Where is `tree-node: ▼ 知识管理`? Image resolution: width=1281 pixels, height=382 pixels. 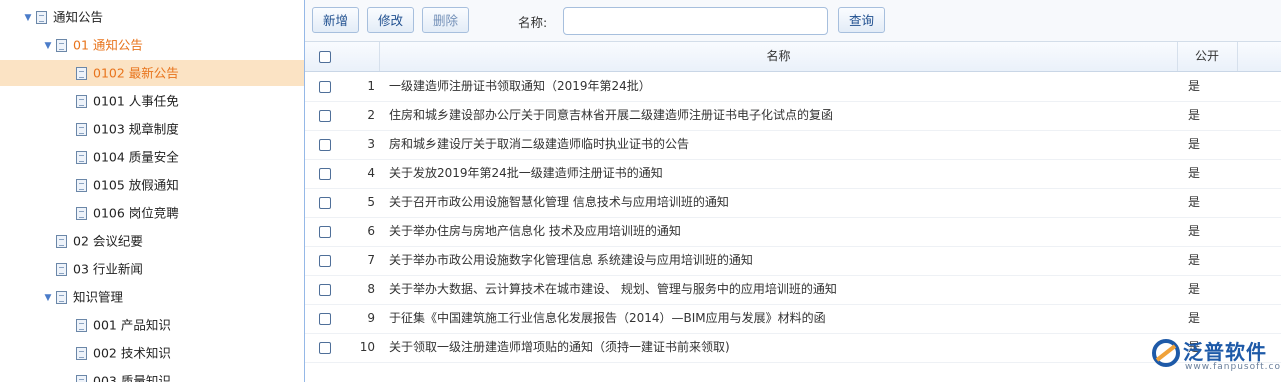
tree-node: ▼ 知识管理 is located at coordinates (81, 297).